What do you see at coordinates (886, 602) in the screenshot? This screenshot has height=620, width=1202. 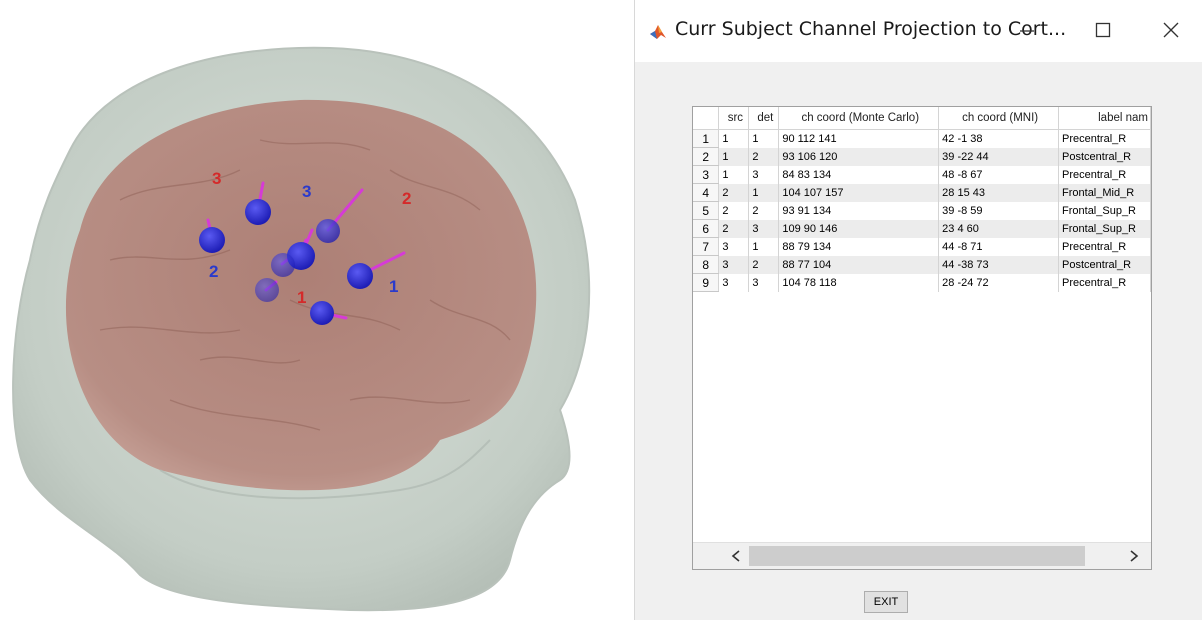 I see `exit-button: EXIT` at bounding box center [886, 602].